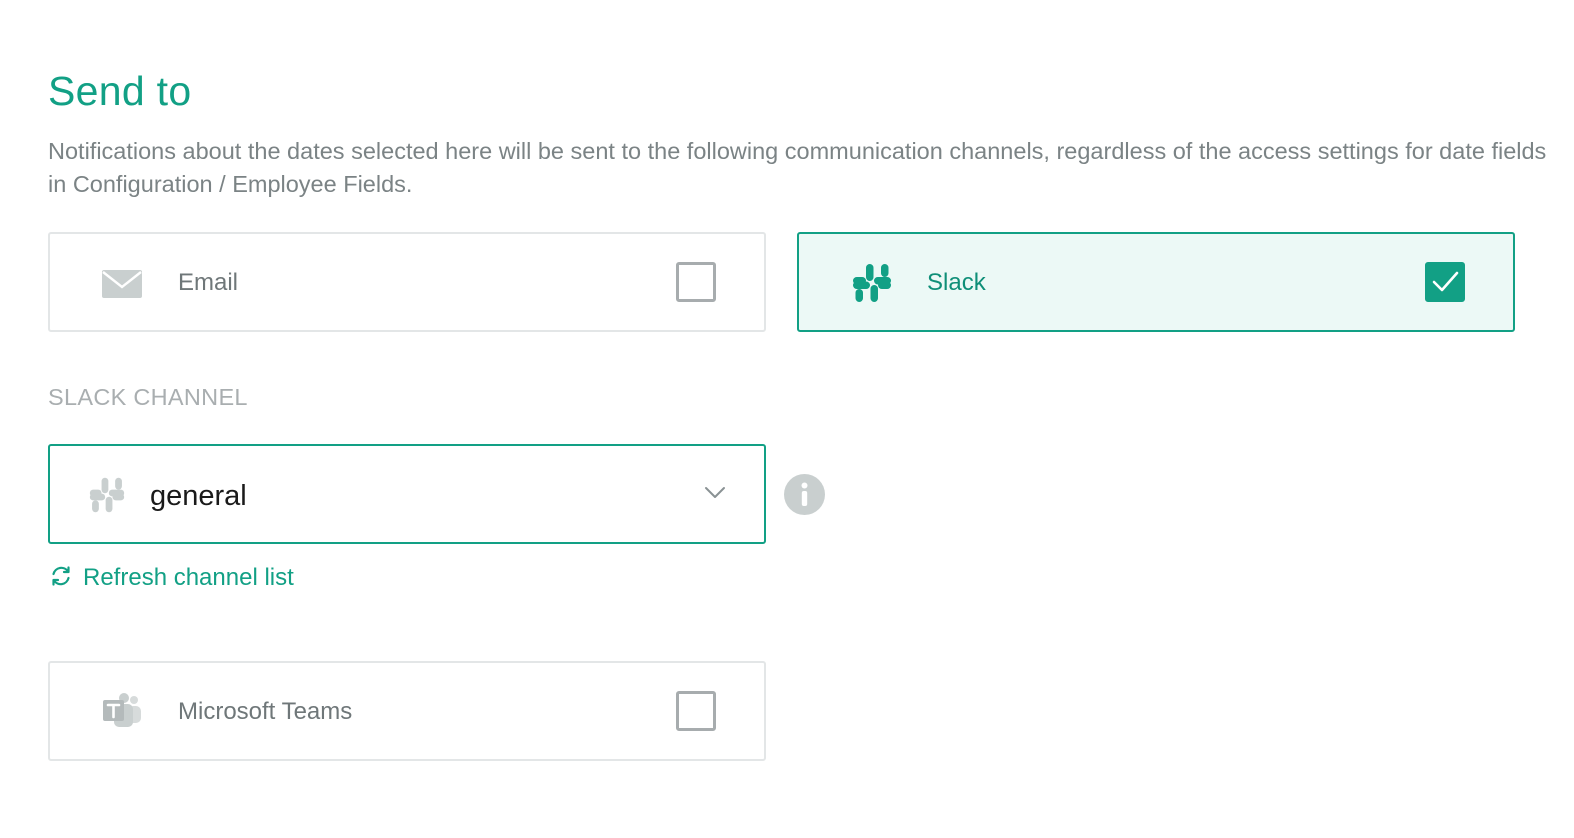 This screenshot has width=1574, height=838. I want to click on refresh-icon, so click(61, 578).